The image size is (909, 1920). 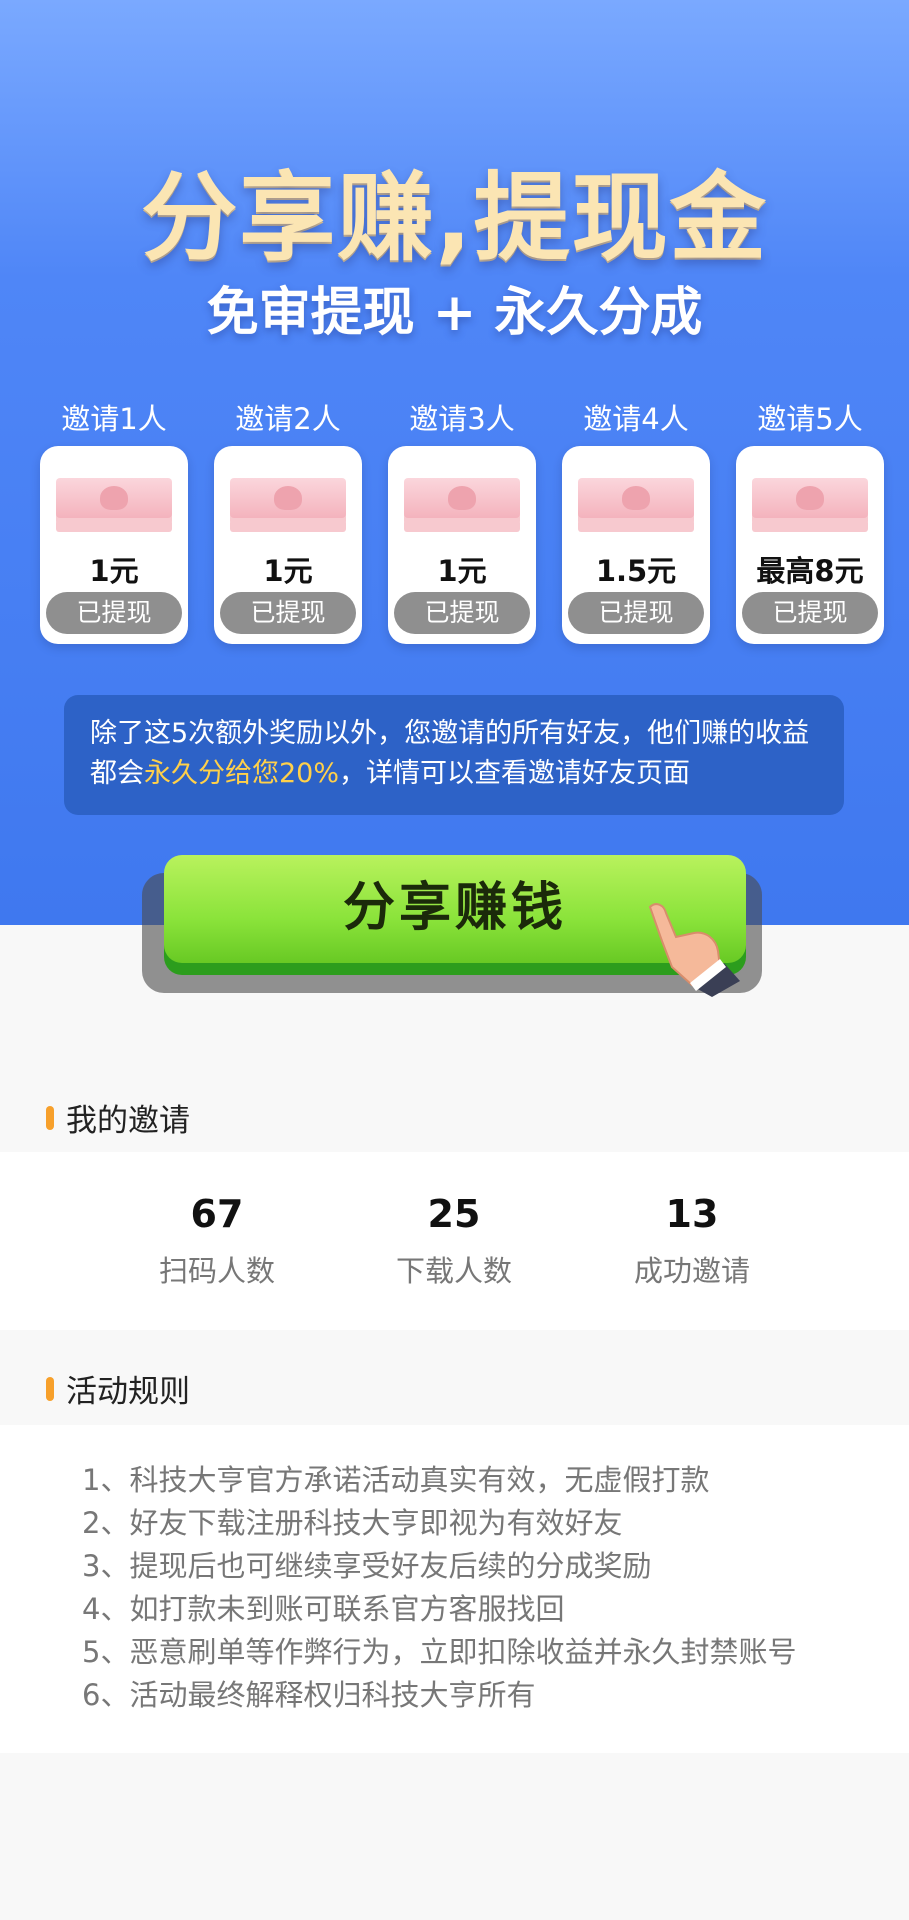 What do you see at coordinates (217, 1214) in the screenshot?
I see `stat-value: 67` at bounding box center [217, 1214].